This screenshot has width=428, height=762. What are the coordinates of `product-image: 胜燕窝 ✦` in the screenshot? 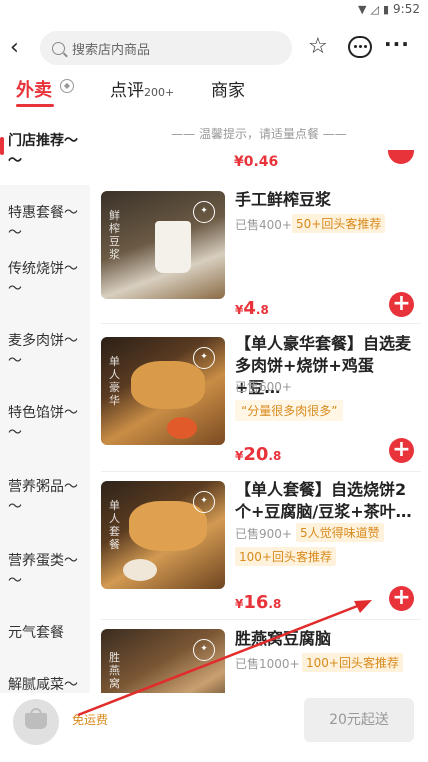 It's located at (163, 661).